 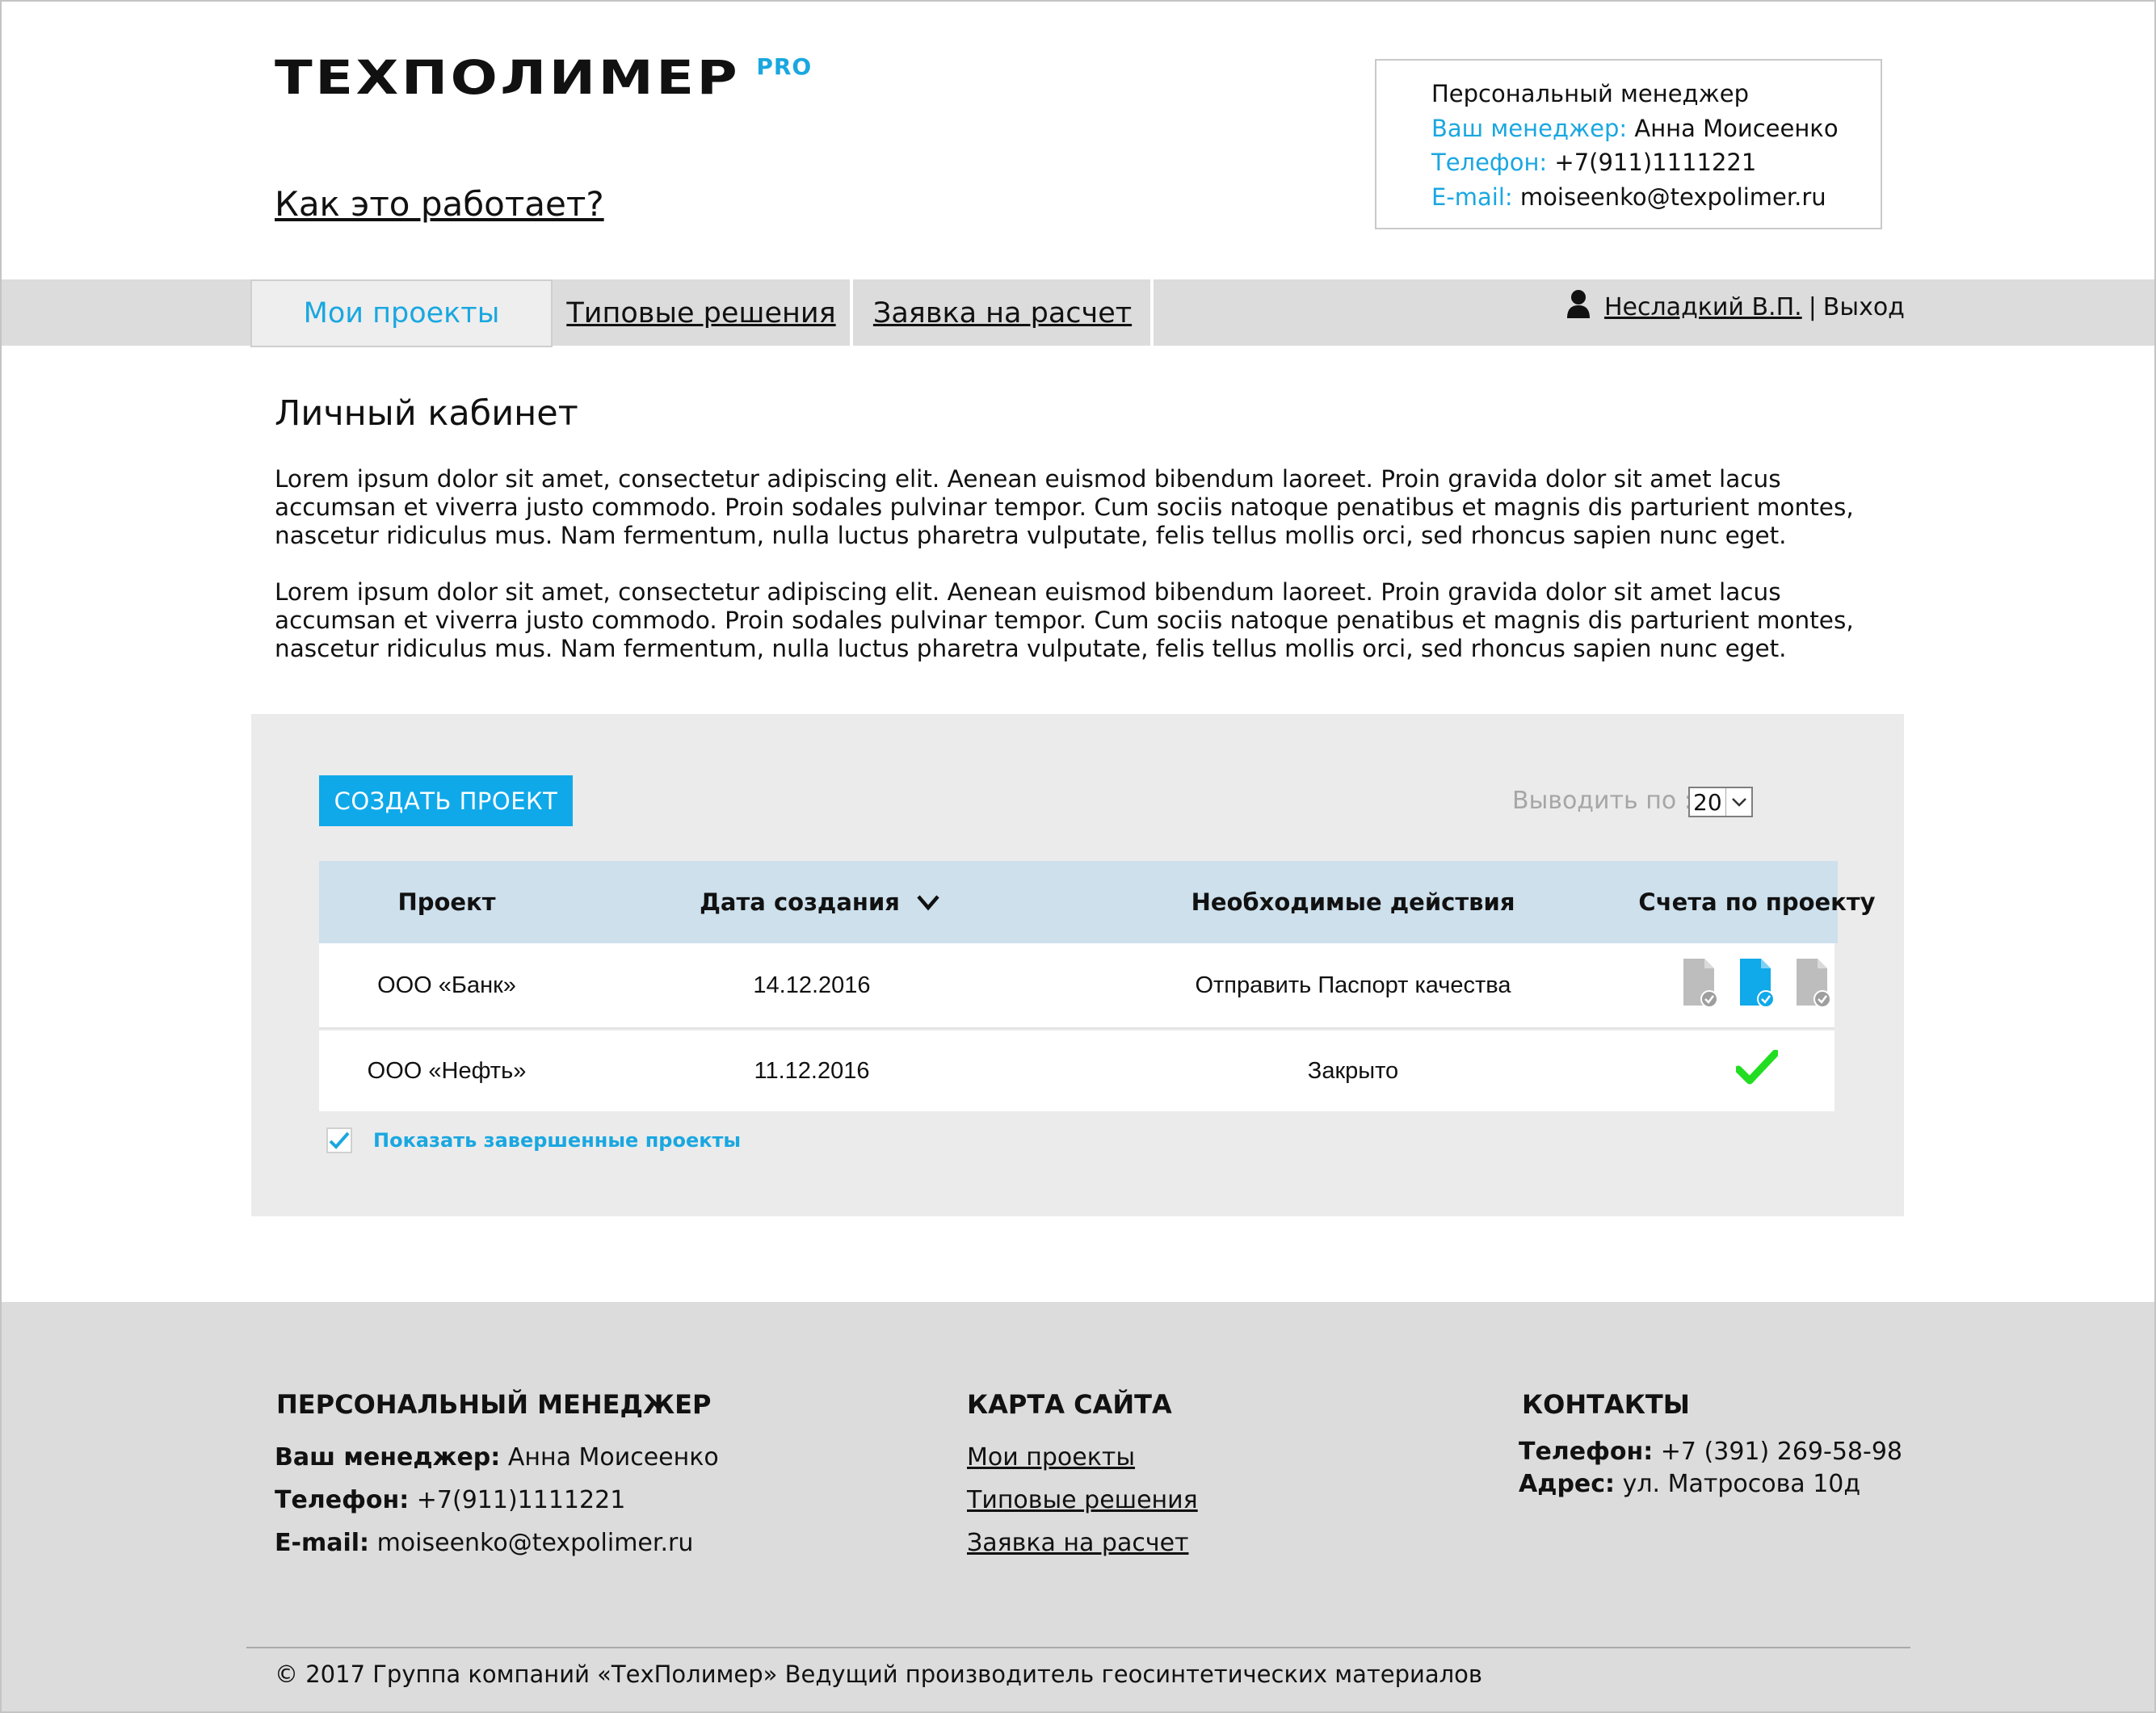 I want to click on footer-link-calculation-request: Заявка на расчет, so click(x=1078, y=1543).